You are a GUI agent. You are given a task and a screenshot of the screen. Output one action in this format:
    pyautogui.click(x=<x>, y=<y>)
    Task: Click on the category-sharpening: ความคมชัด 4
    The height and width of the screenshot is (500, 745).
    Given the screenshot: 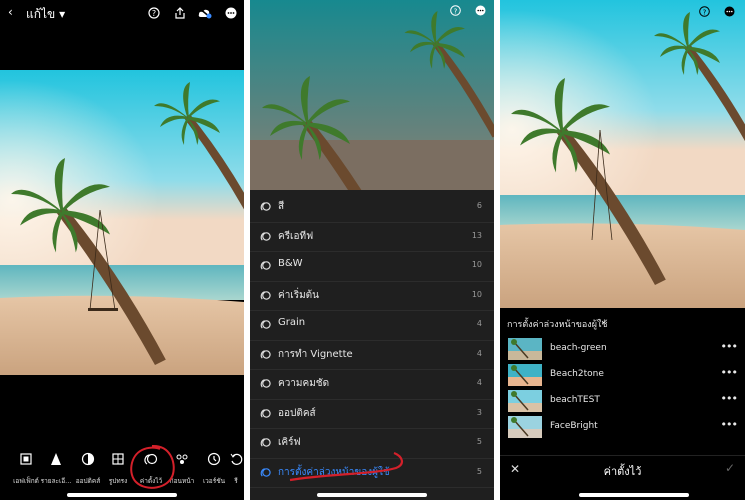 What is the action you would take?
    pyautogui.click(x=372, y=385)
    